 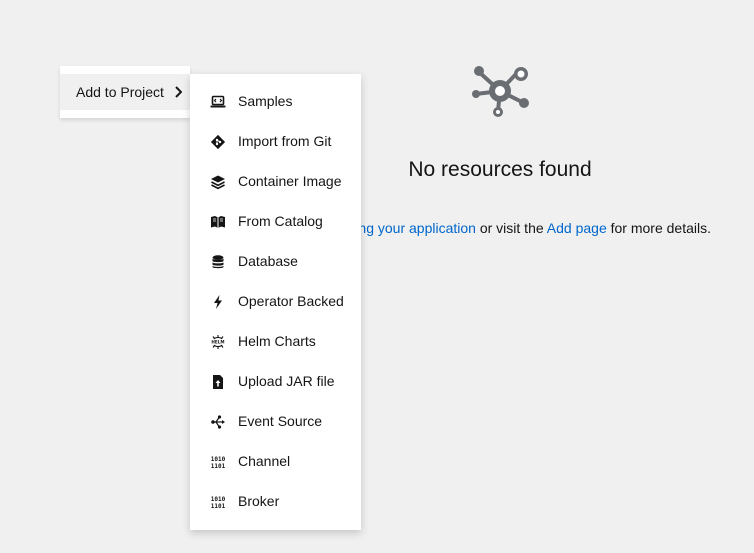 What do you see at coordinates (500, 91) in the screenshot?
I see `topology-icon` at bounding box center [500, 91].